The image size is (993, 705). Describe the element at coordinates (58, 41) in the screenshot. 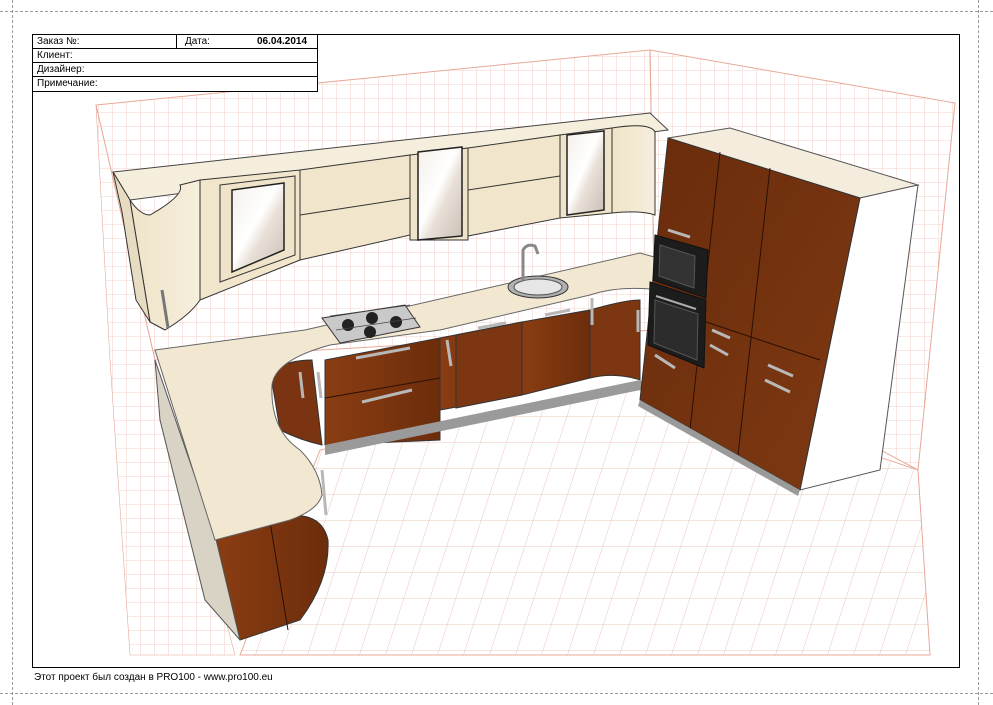

I see `order-label: Заказ №:` at that location.